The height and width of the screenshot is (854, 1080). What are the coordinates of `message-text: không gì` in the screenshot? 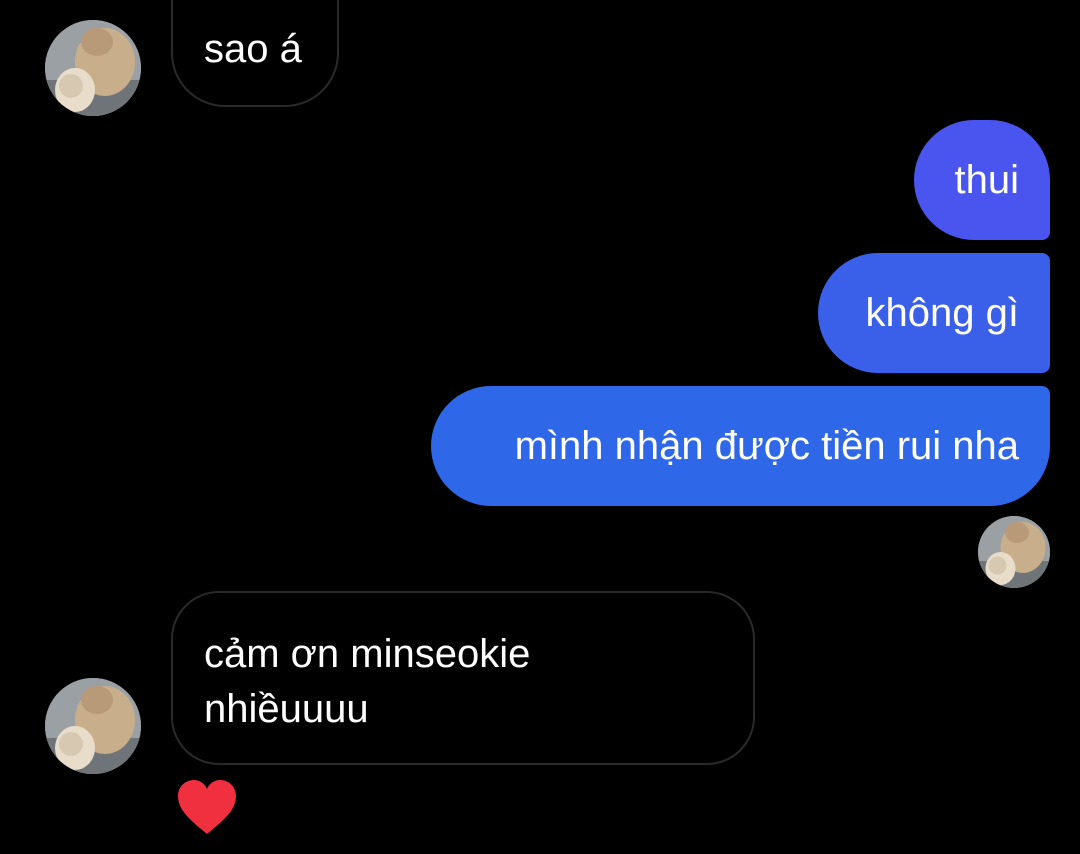 It's located at (942, 313).